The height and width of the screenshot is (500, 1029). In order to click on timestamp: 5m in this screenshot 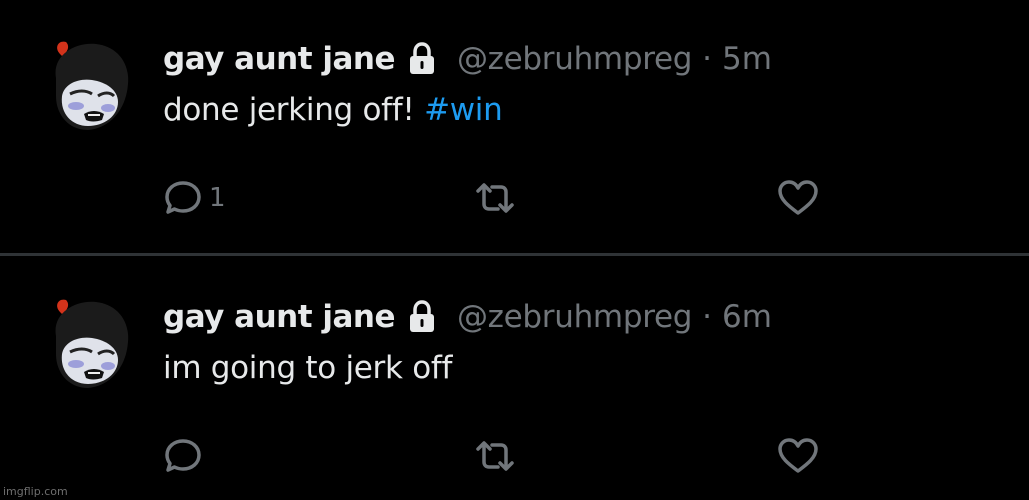, I will do `click(747, 59)`.